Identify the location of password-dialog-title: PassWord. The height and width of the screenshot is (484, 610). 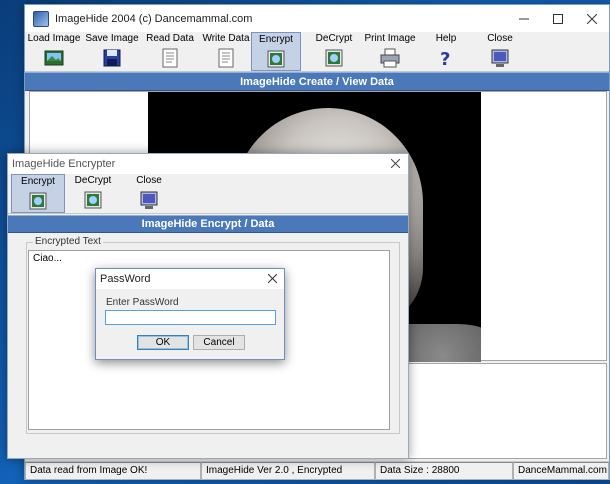
(125, 279).